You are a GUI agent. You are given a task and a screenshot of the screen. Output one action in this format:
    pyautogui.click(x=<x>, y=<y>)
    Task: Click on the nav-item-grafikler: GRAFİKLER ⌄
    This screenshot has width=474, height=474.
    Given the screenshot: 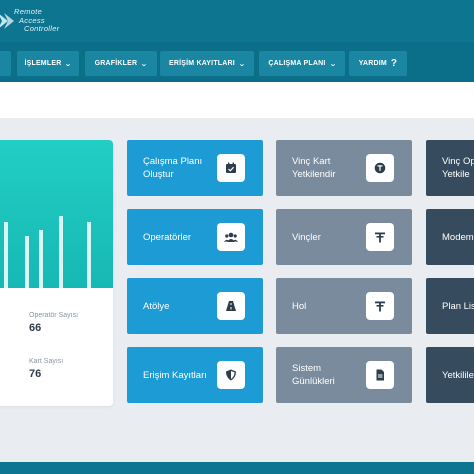 What is the action you would take?
    pyautogui.click(x=121, y=63)
    